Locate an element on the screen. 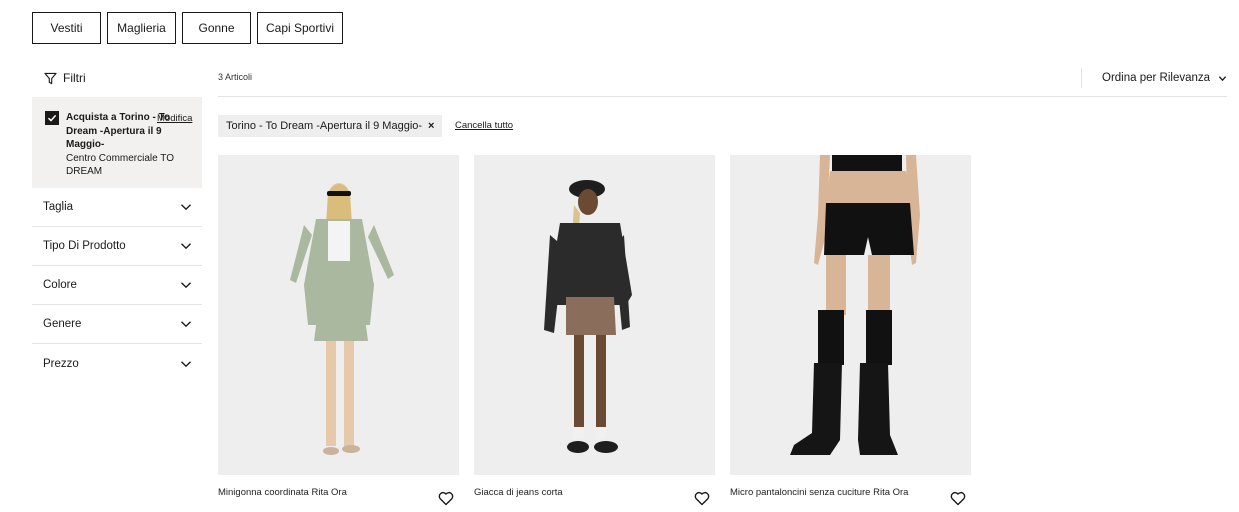 Image resolution: width=1239 pixels, height=512 pixels. category-button-gonne: Gonne is located at coordinates (216, 28).